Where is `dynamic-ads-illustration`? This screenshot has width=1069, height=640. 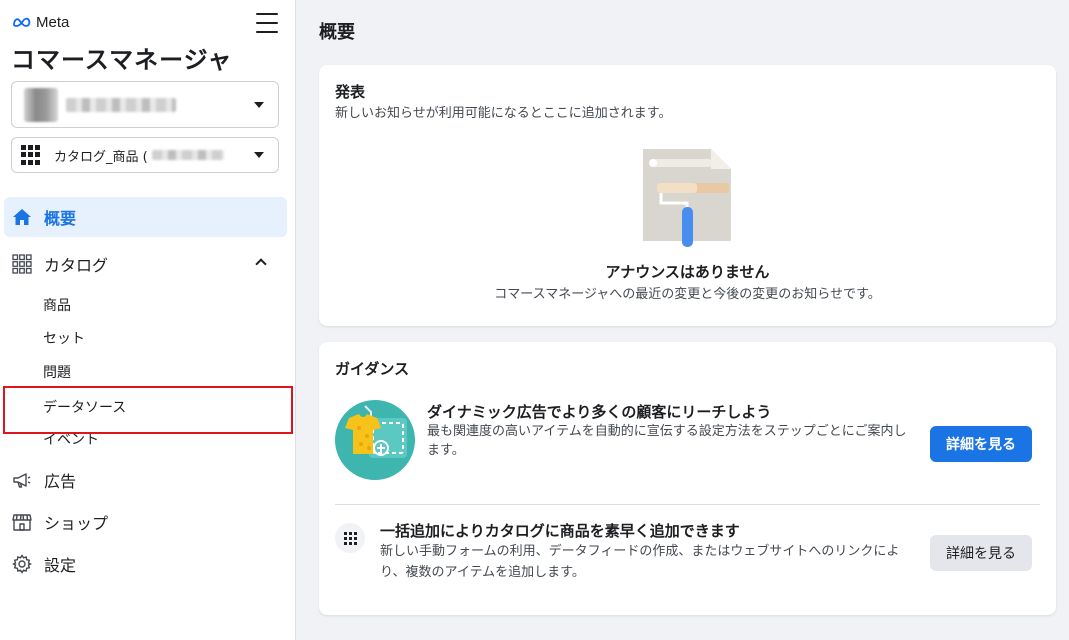 dynamic-ads-illustration is located at coordinates (375, 440).